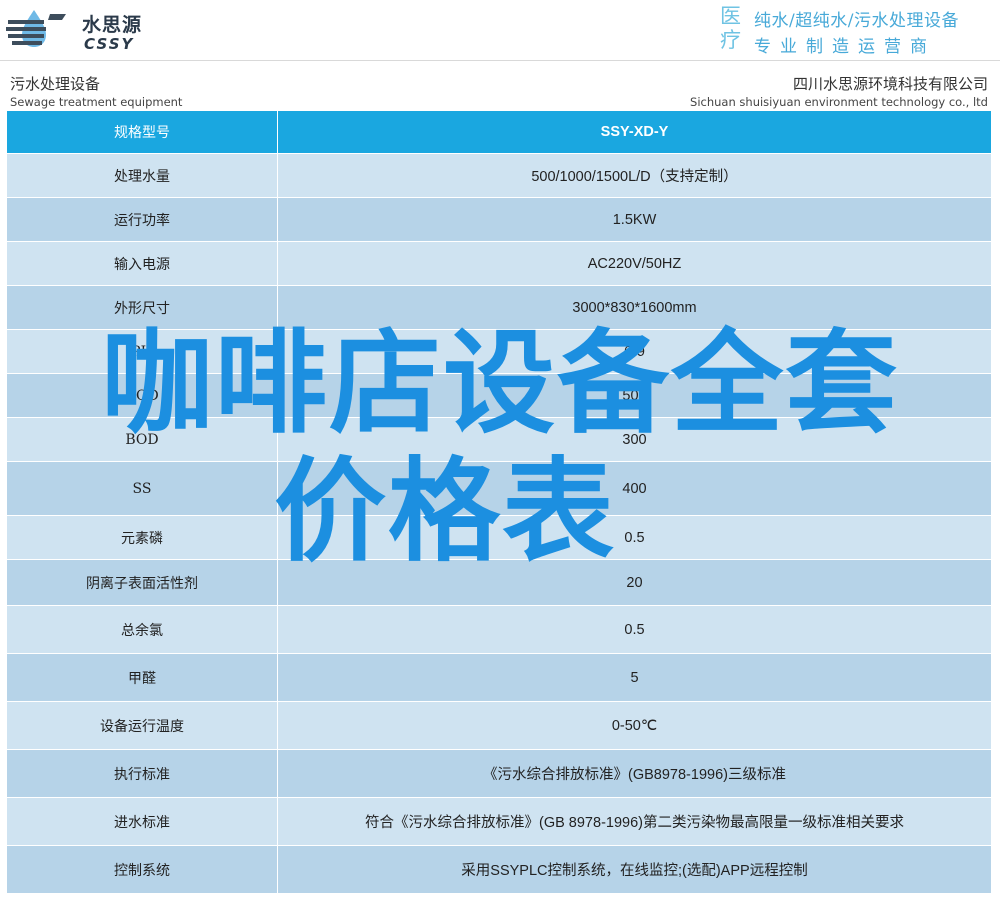 The width and height of the screenshot is (1000, 910). I want to click on spec-label: PH, so click(142, 351).